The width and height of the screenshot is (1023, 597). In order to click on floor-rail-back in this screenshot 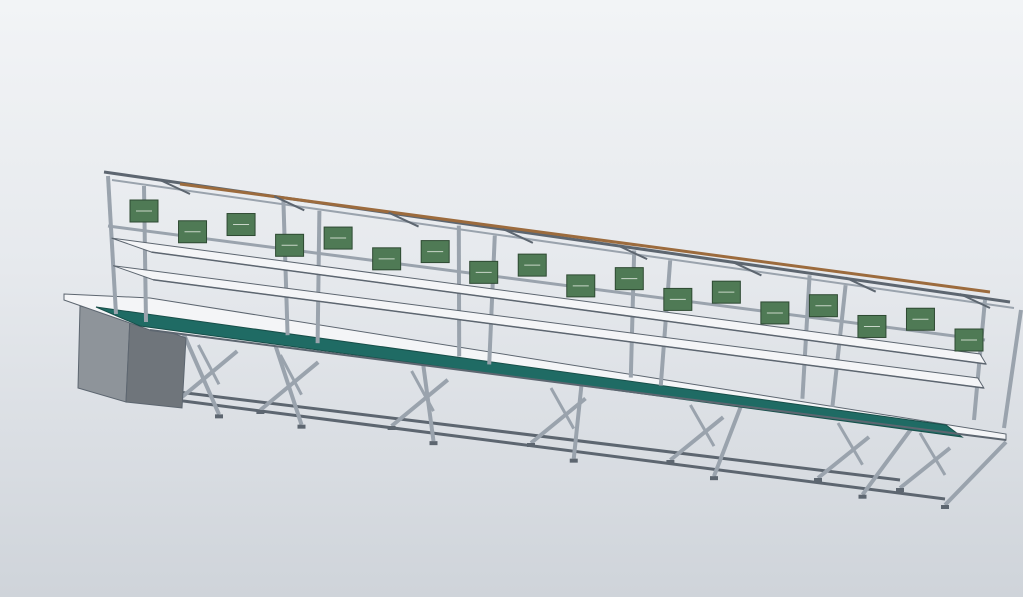, I will do `click(490, 430)`.